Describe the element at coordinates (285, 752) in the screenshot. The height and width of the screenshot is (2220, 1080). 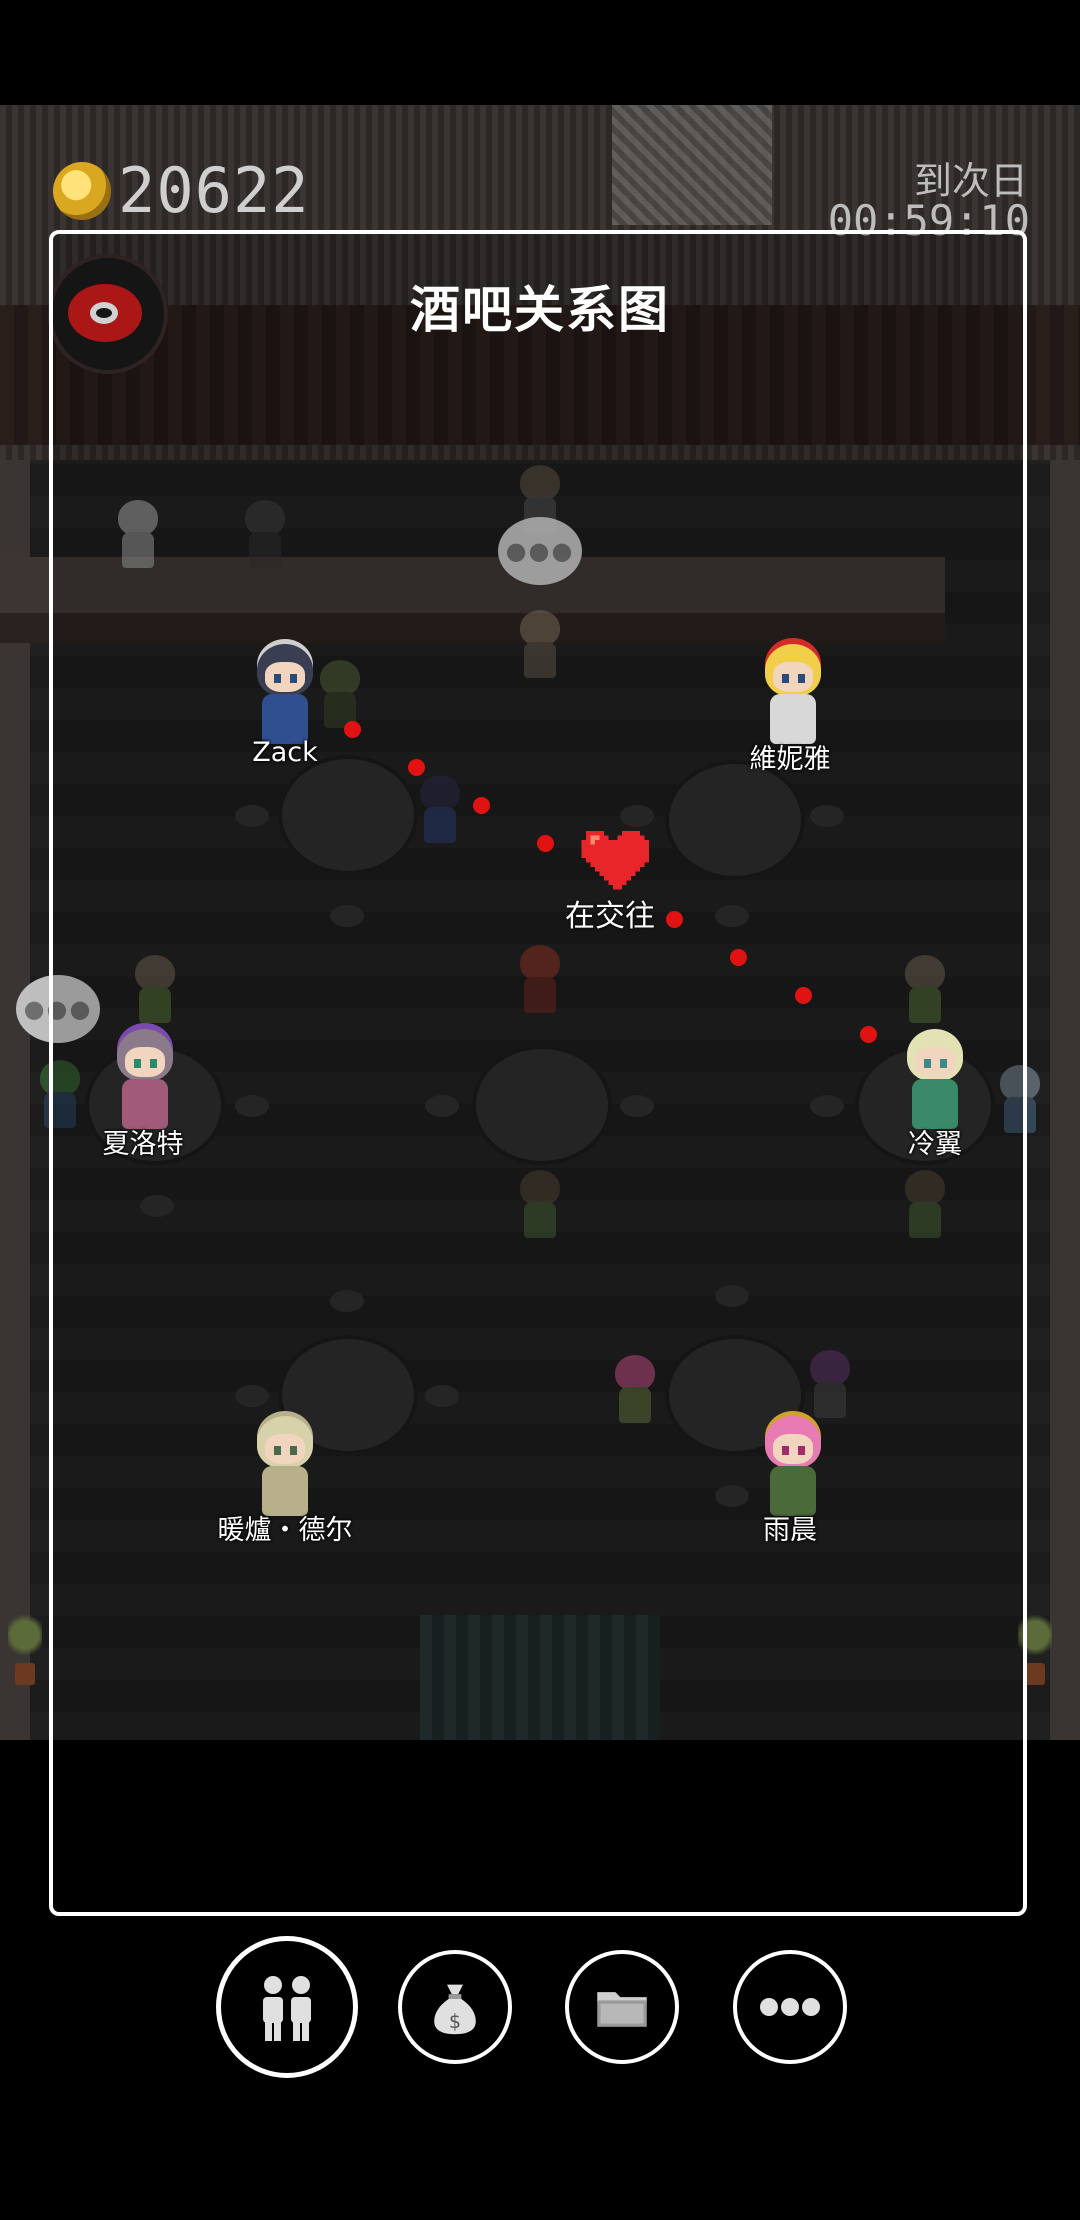
I see `character-label: Zack` at that location.